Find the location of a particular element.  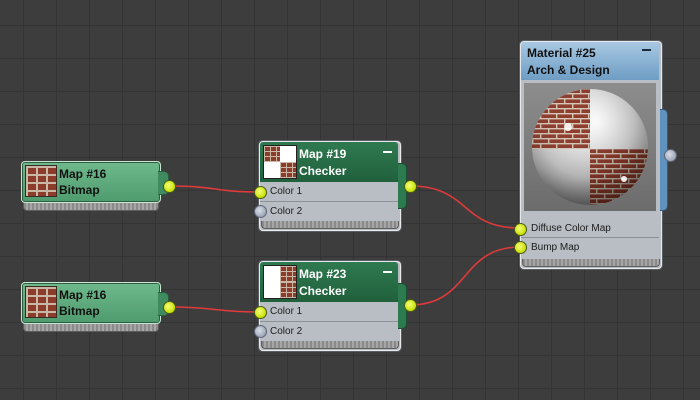

node-subtitle: Arch & Design is located at coordinates (568, 70).